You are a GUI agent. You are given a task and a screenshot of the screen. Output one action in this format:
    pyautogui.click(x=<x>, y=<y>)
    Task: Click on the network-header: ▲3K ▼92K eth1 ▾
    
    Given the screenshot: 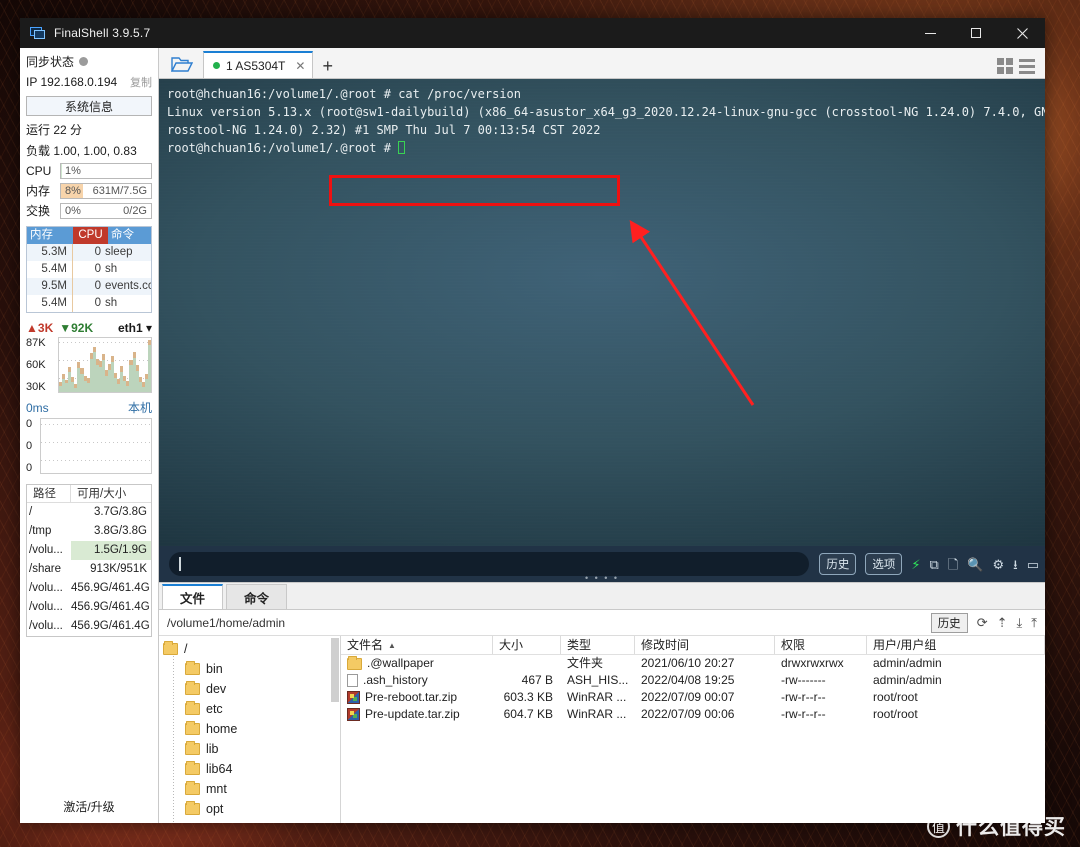 What is the action you would take?
    pyautogui.click(x=89, y=328)
    